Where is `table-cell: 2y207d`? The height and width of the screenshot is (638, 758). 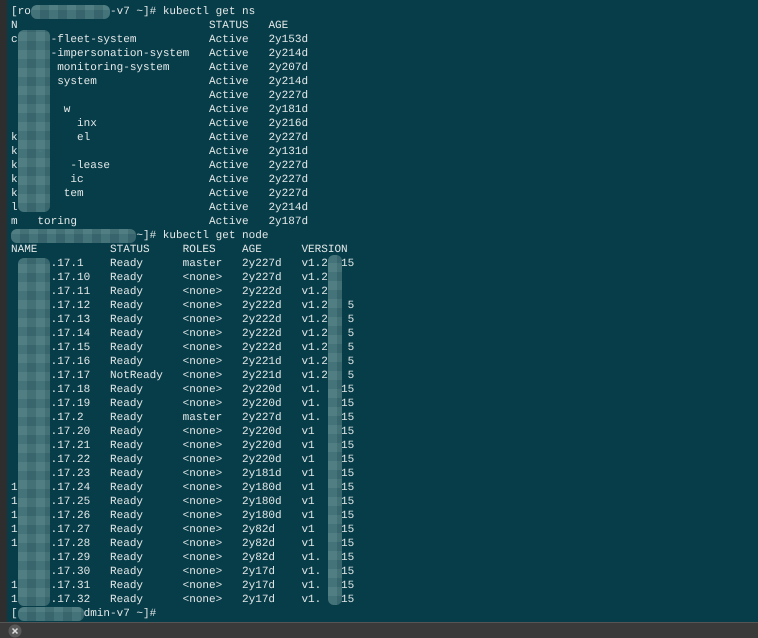
table-cell: 2y207d is located at coordinates (288, 68).